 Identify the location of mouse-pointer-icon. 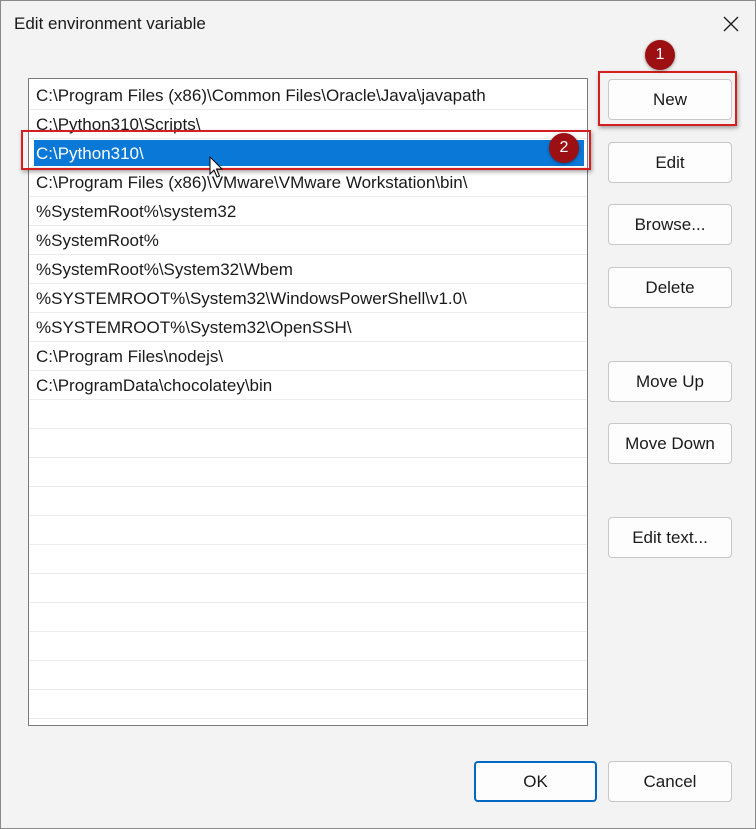
(216, 167).